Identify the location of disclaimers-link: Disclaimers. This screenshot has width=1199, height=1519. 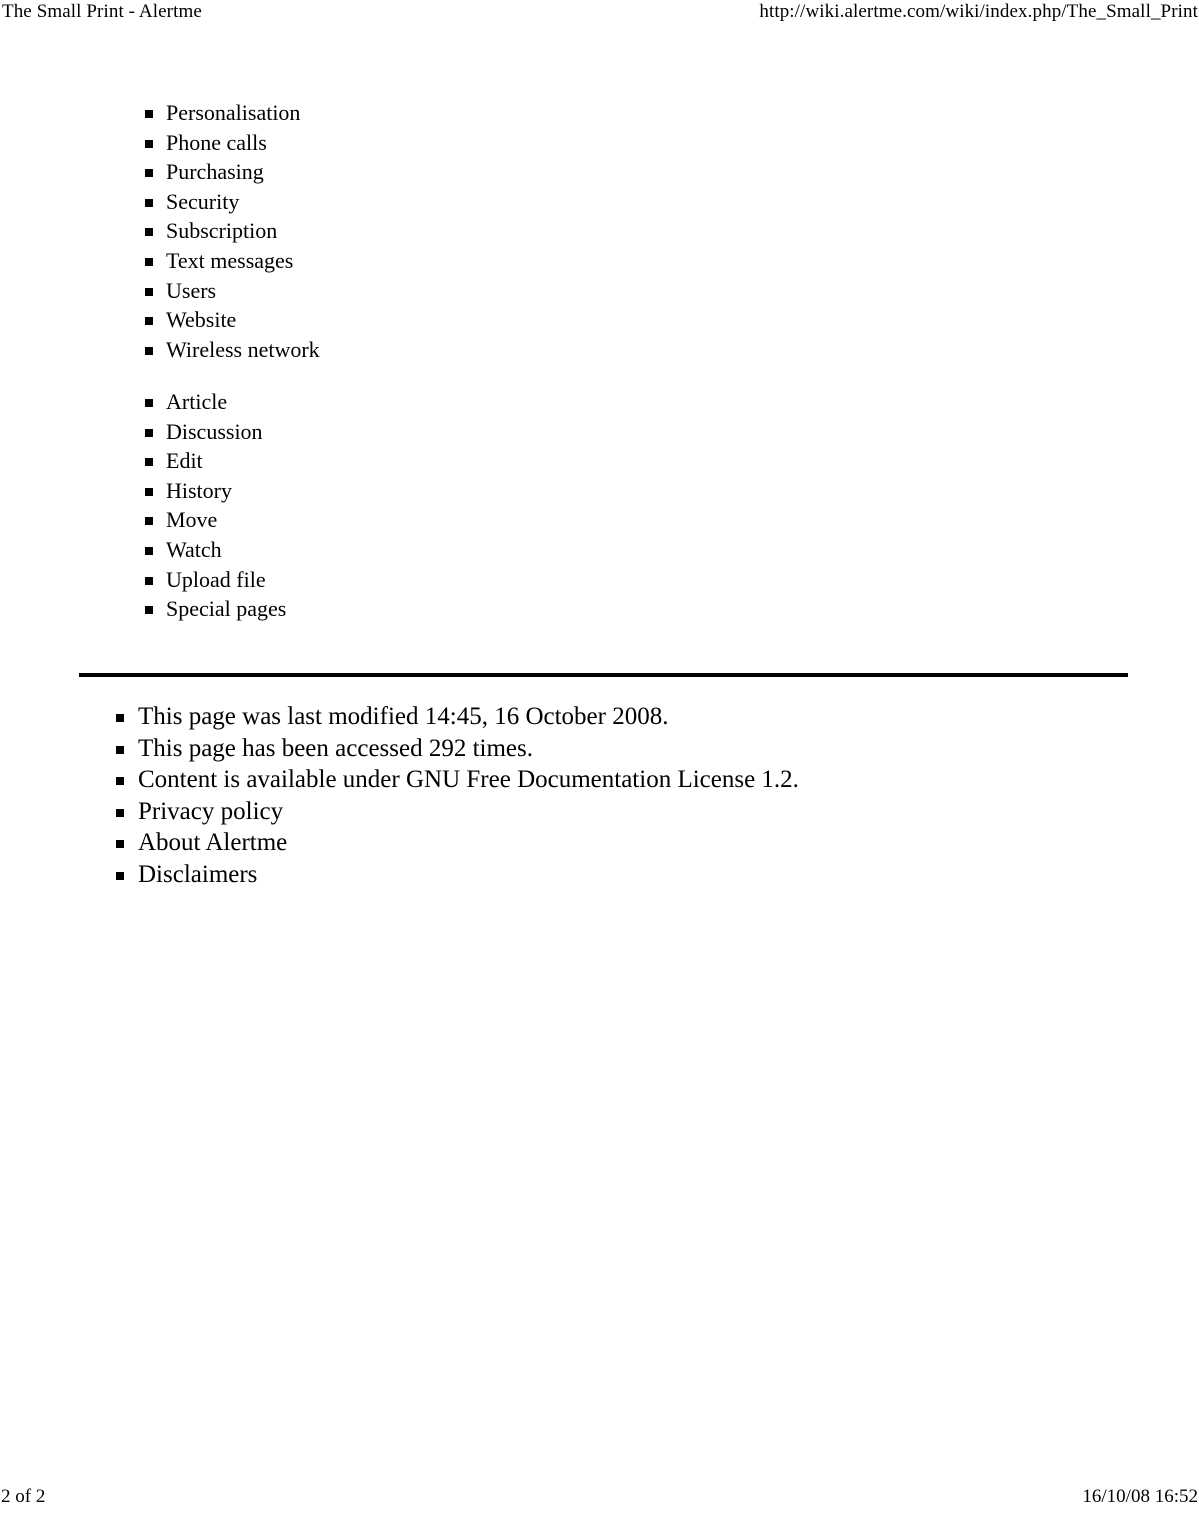
(198, 874).